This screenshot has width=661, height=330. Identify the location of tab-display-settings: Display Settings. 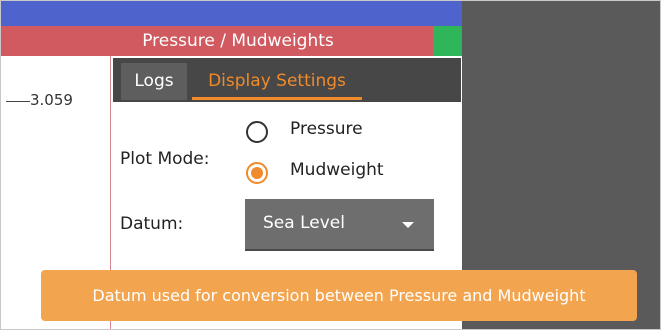
(277, 81).